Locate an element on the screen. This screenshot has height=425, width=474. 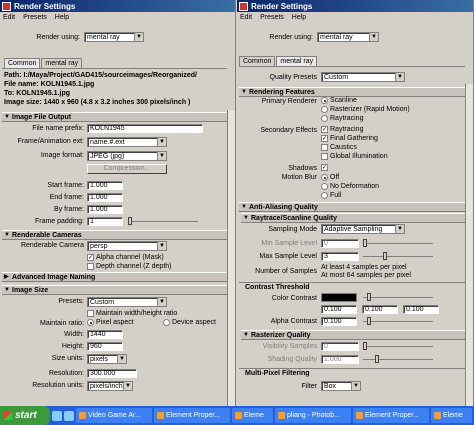
alpha-channel-checkbox: ✓ Alpha channel (Mask) is located at coordinates (125, 257).